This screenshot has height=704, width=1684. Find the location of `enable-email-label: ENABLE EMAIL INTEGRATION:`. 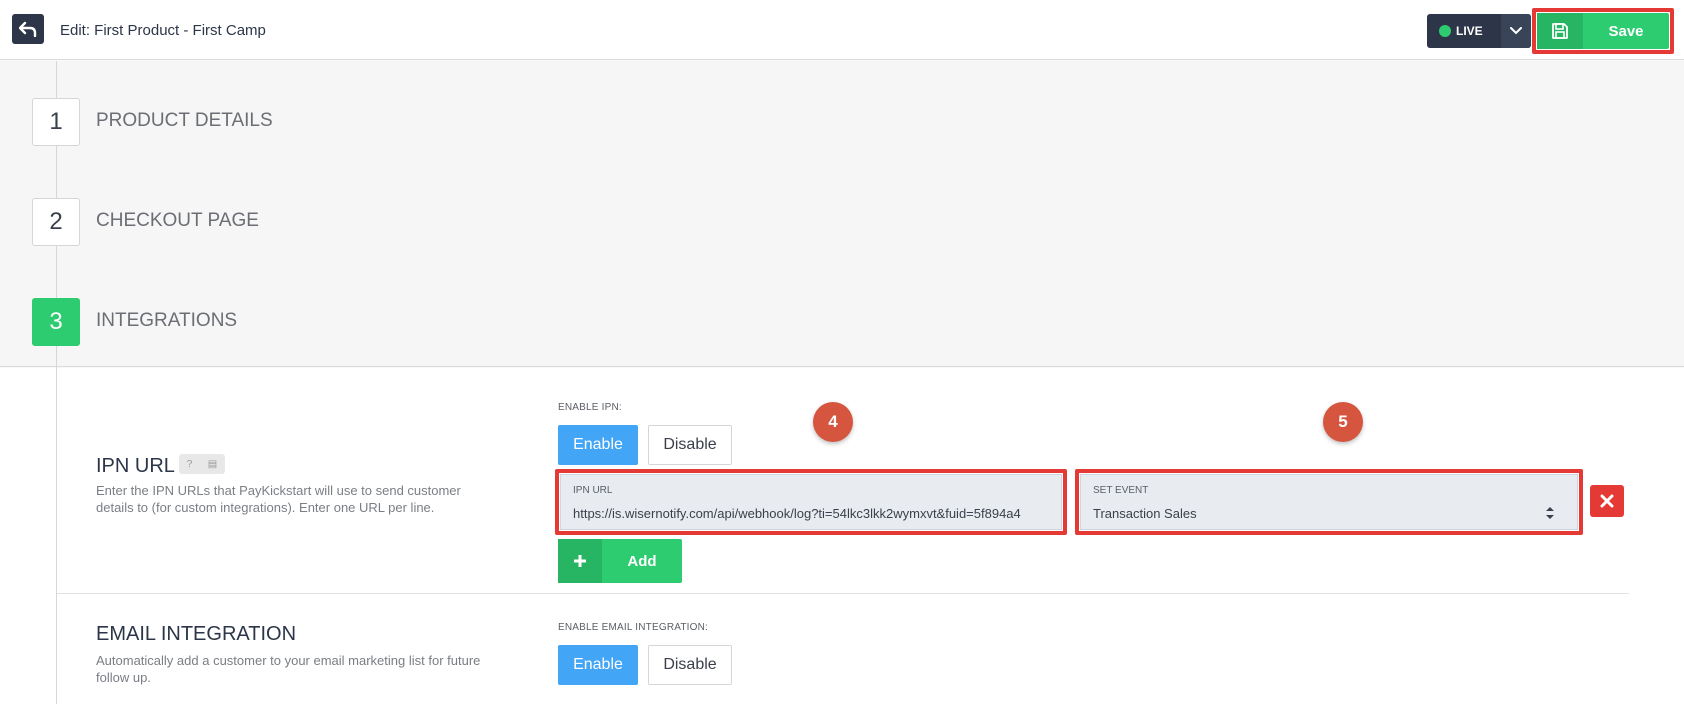

enable-email-label: ENABLE EMAIL INTEGRATION: is located at coordinates (633, 627).